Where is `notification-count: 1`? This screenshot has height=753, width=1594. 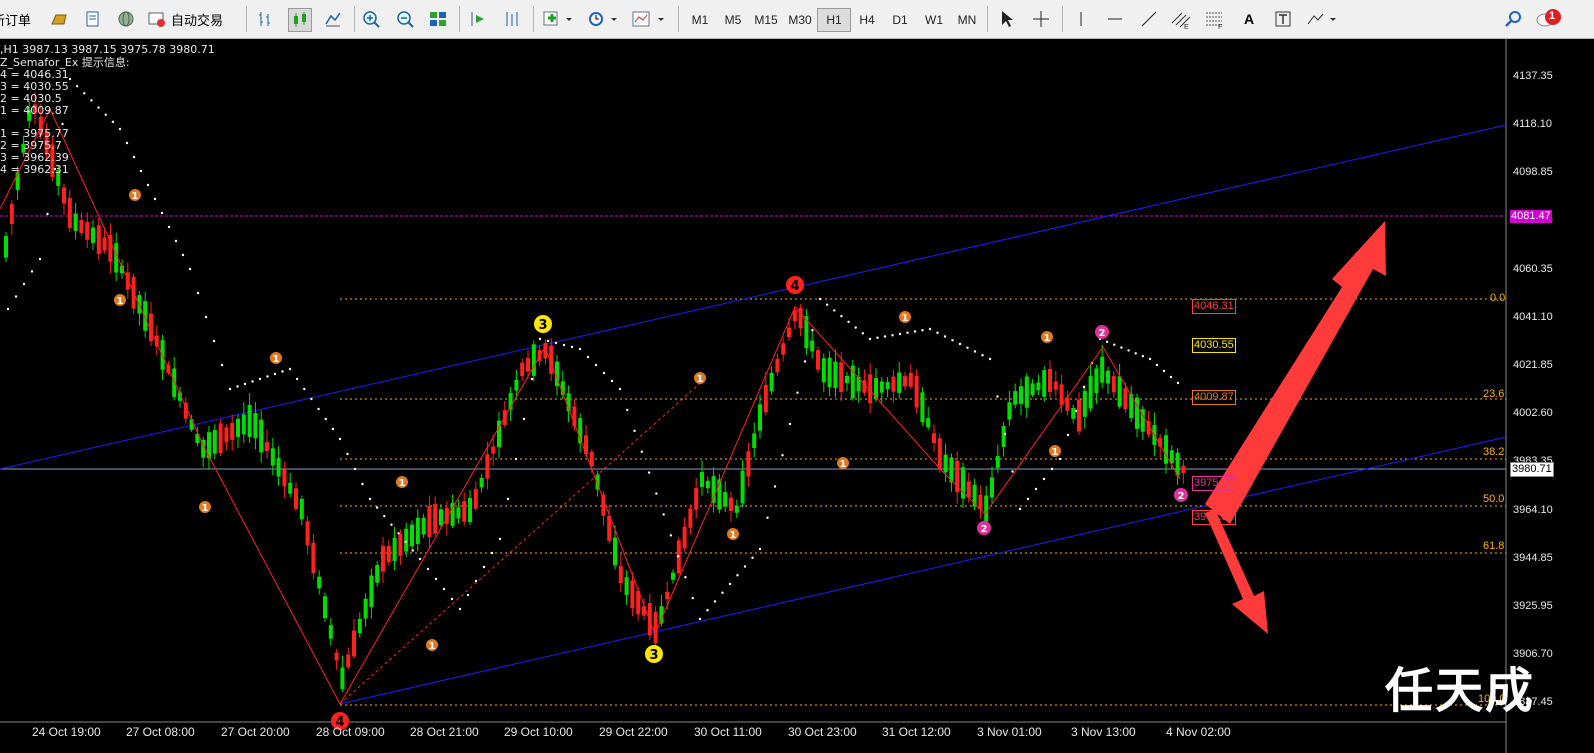
notification-count: 1 is located at coordinates (1552, 16).